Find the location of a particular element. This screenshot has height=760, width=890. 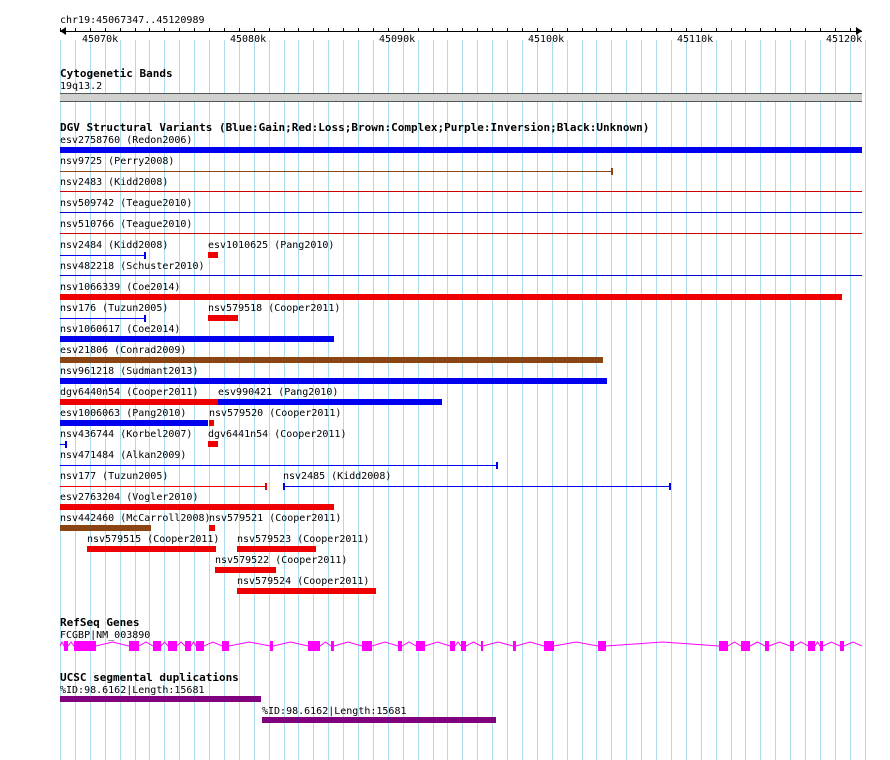

feature-label: nsv579523 (Cooper2011) is located at coordinates (303, 539).